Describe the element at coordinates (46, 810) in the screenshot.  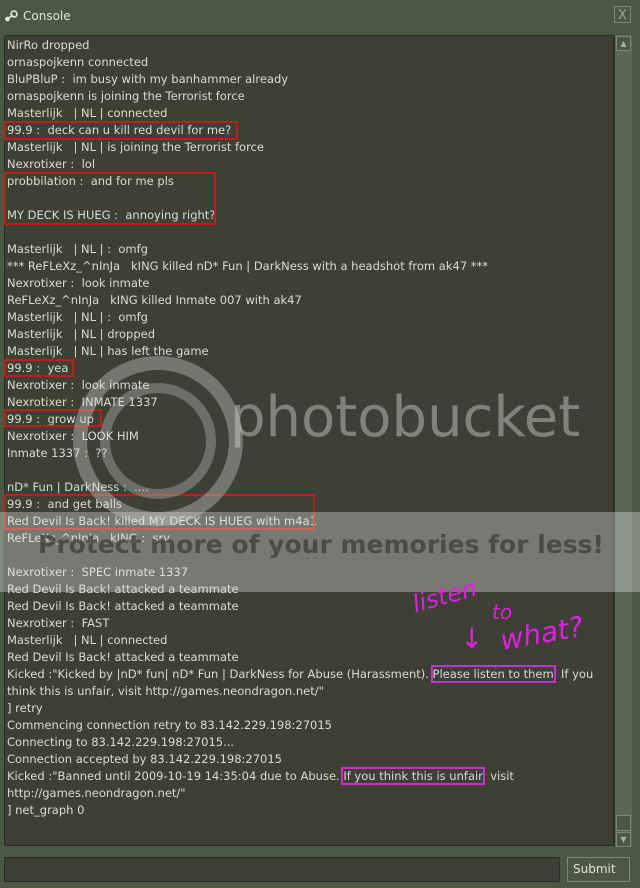
I see `line-text: ] net_graph 0` at that location.